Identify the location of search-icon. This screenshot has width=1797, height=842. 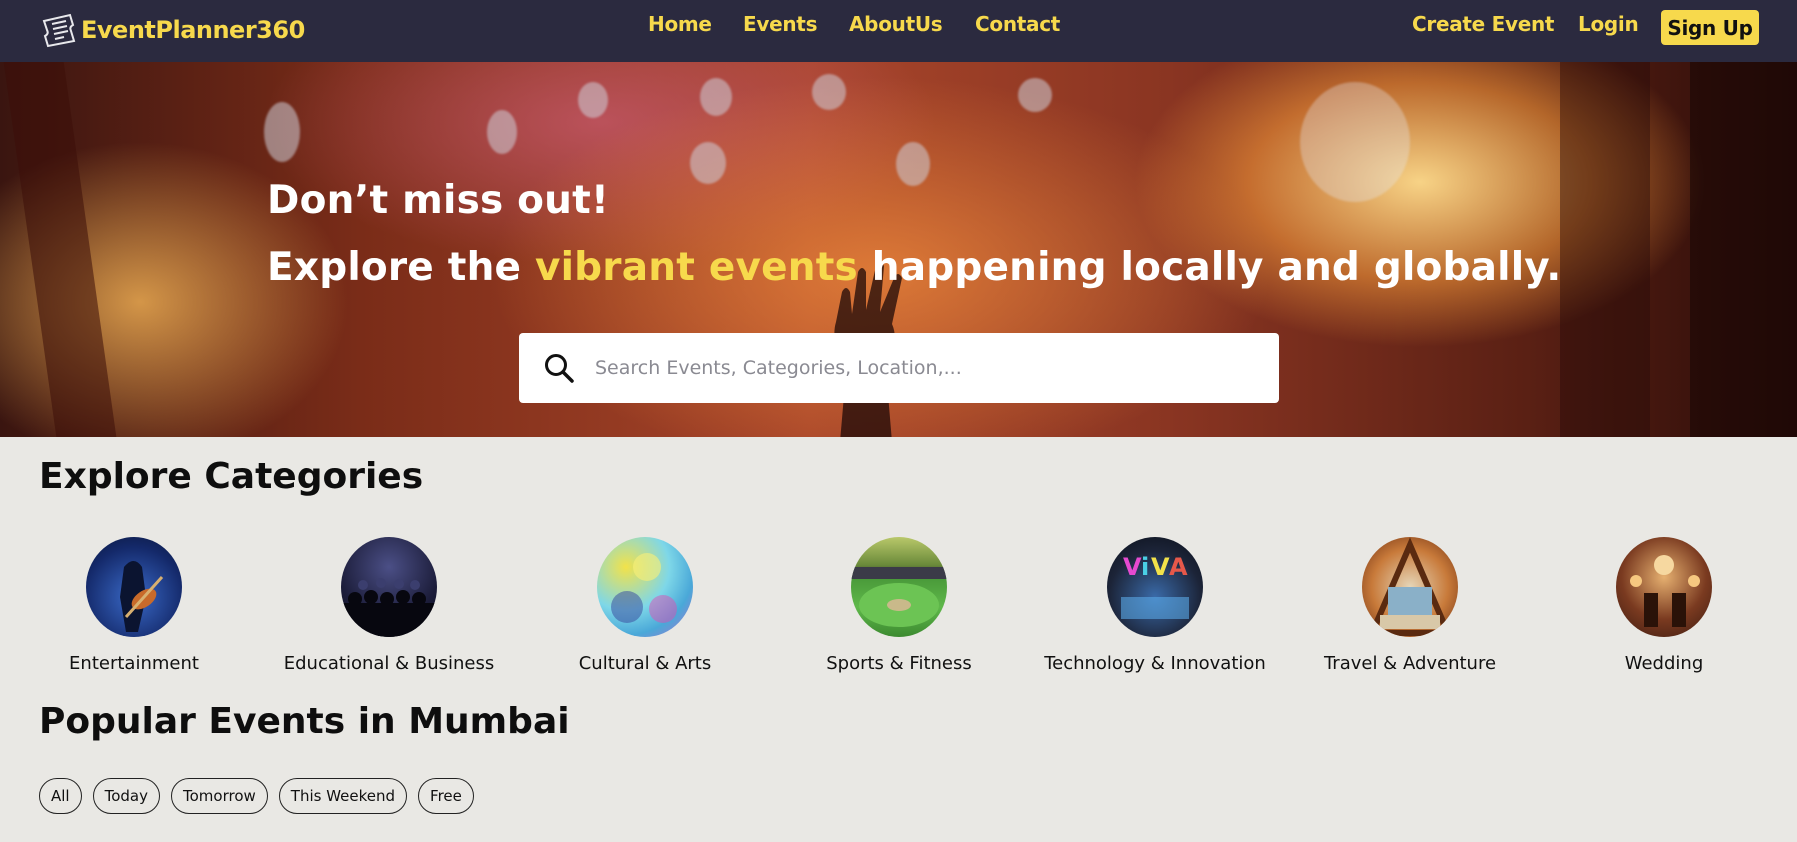
(559, 368).